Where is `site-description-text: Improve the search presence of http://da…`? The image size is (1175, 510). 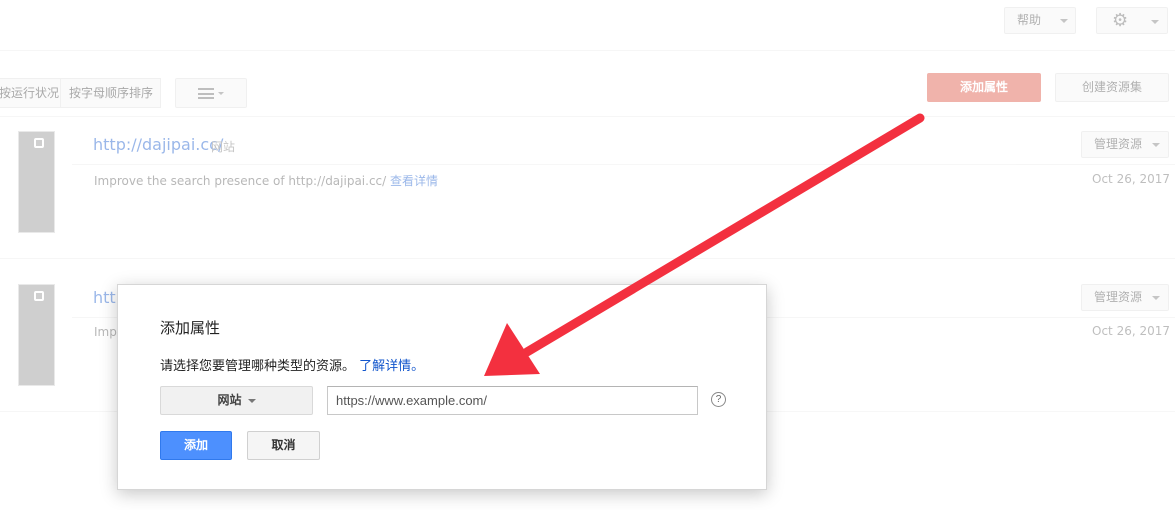 site-description-text: Improve the search presence of http://da… is located at coordinates (240, 181).